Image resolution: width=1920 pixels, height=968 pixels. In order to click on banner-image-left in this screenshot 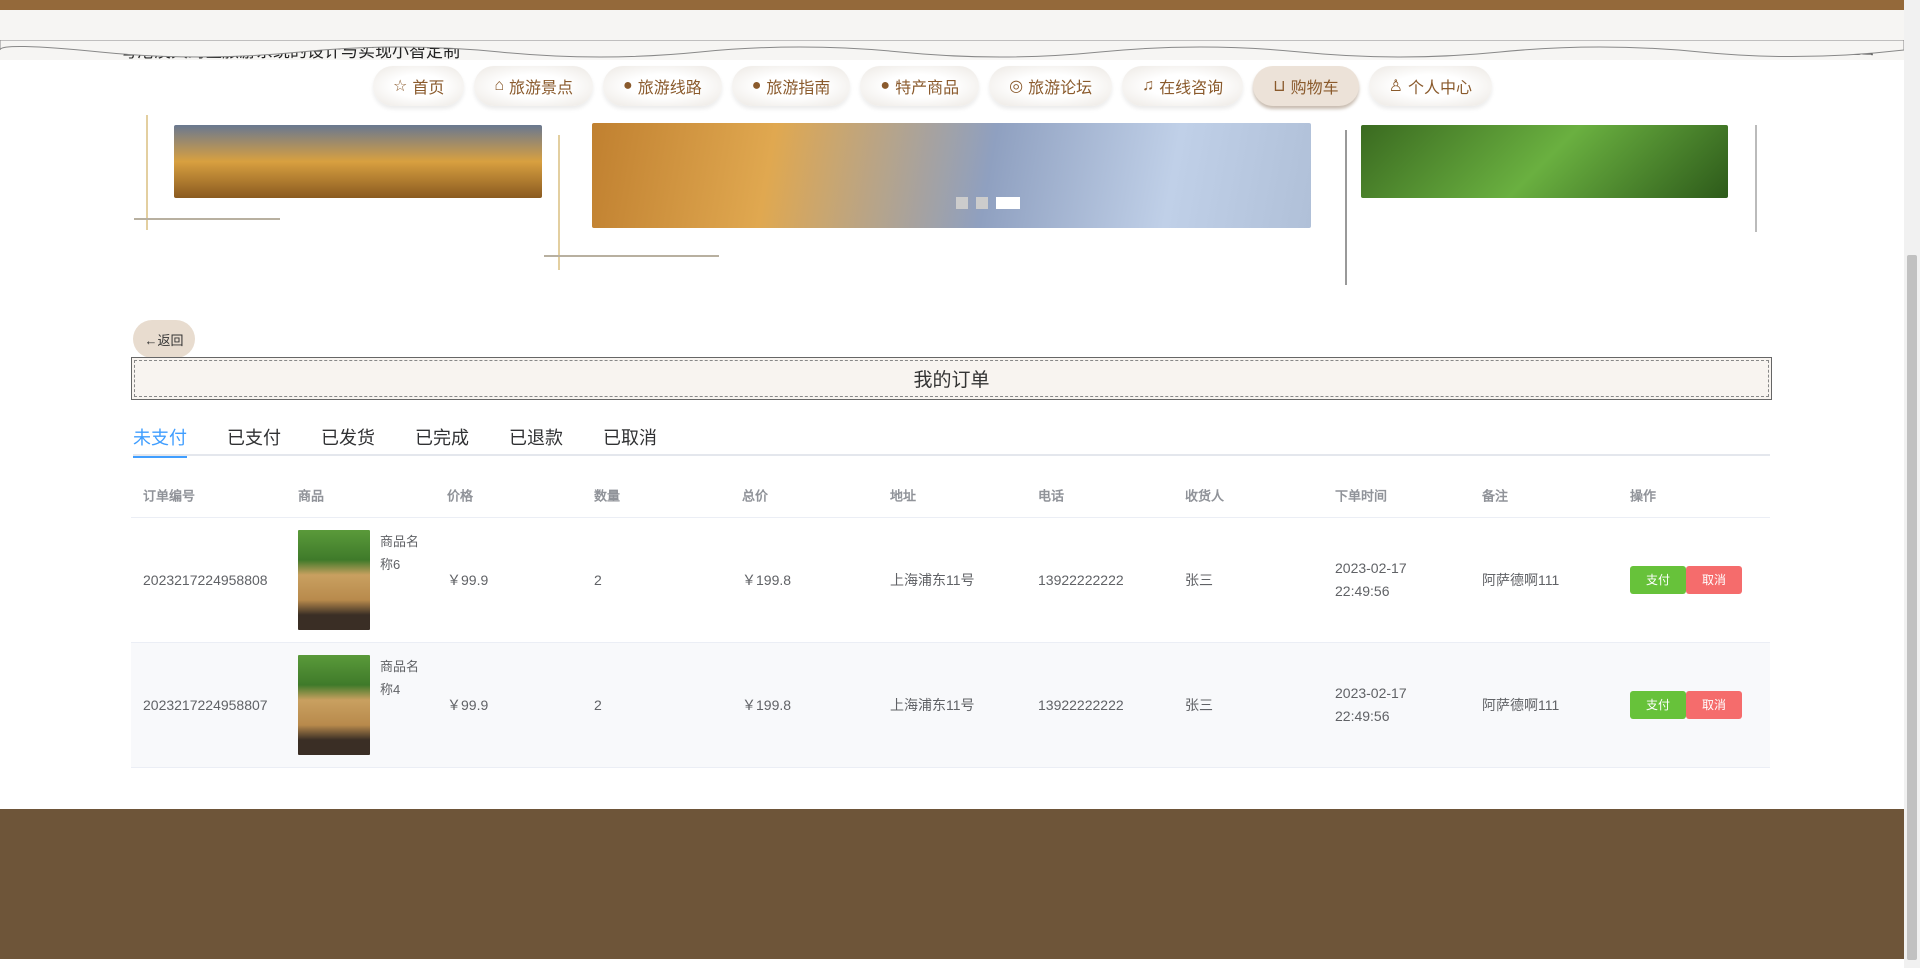, I will do `click(358, 161)`.